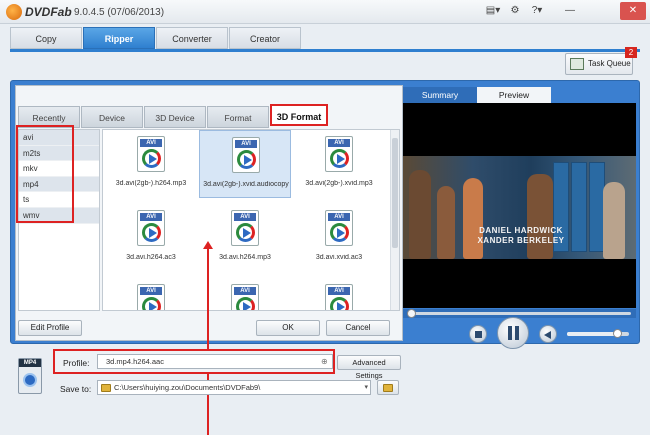 Image resolution: width=650 pixels, height=435 pixels. Describe the element at coordinates (514, 95) in the screenshot. I see `tab-preview: Preview` at that location.